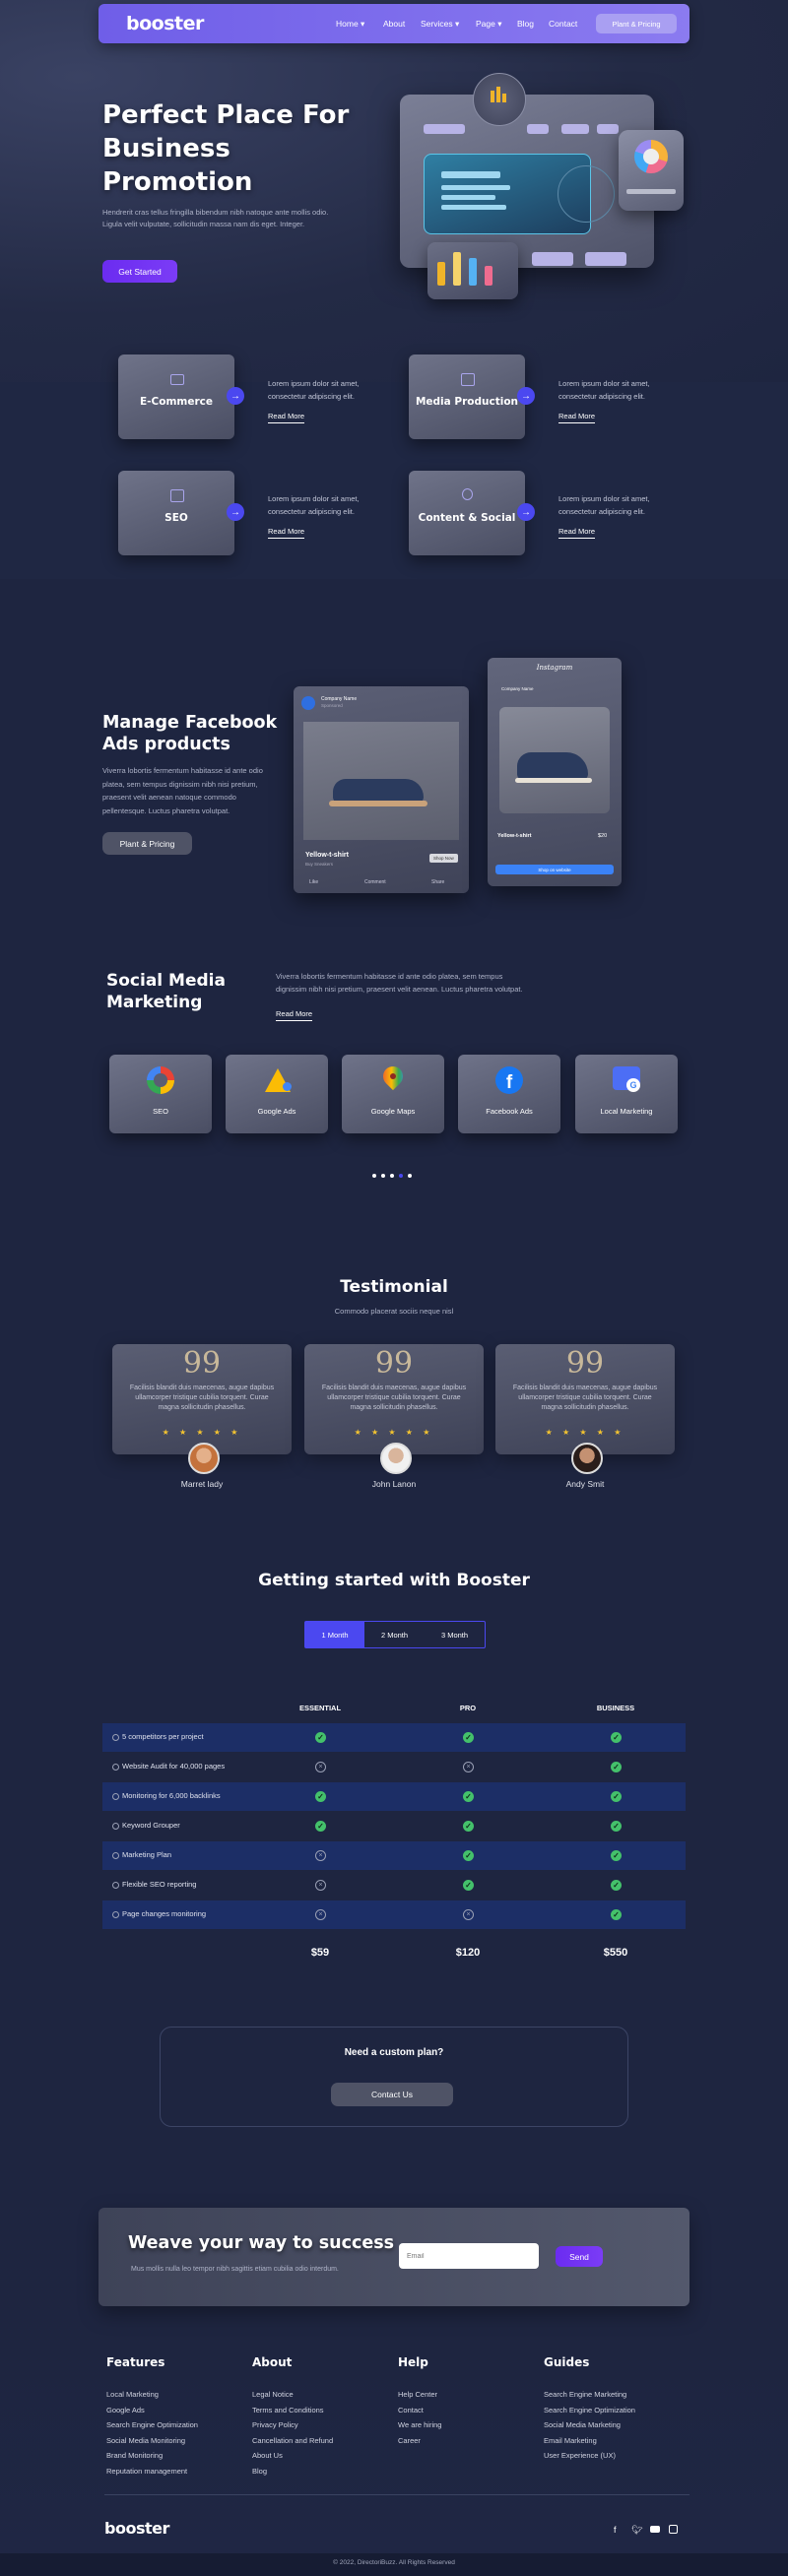 This screenshot has height=2576, width=788. Describe the element at coordinates (469, 2256) in the screenshot. I see `email-input` at that location.